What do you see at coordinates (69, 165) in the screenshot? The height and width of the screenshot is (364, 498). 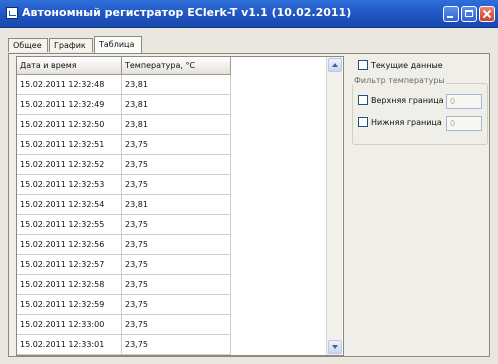 I see `cell-datetime: 15.02.2011 12:32:52` at bounding box center [69, 165].